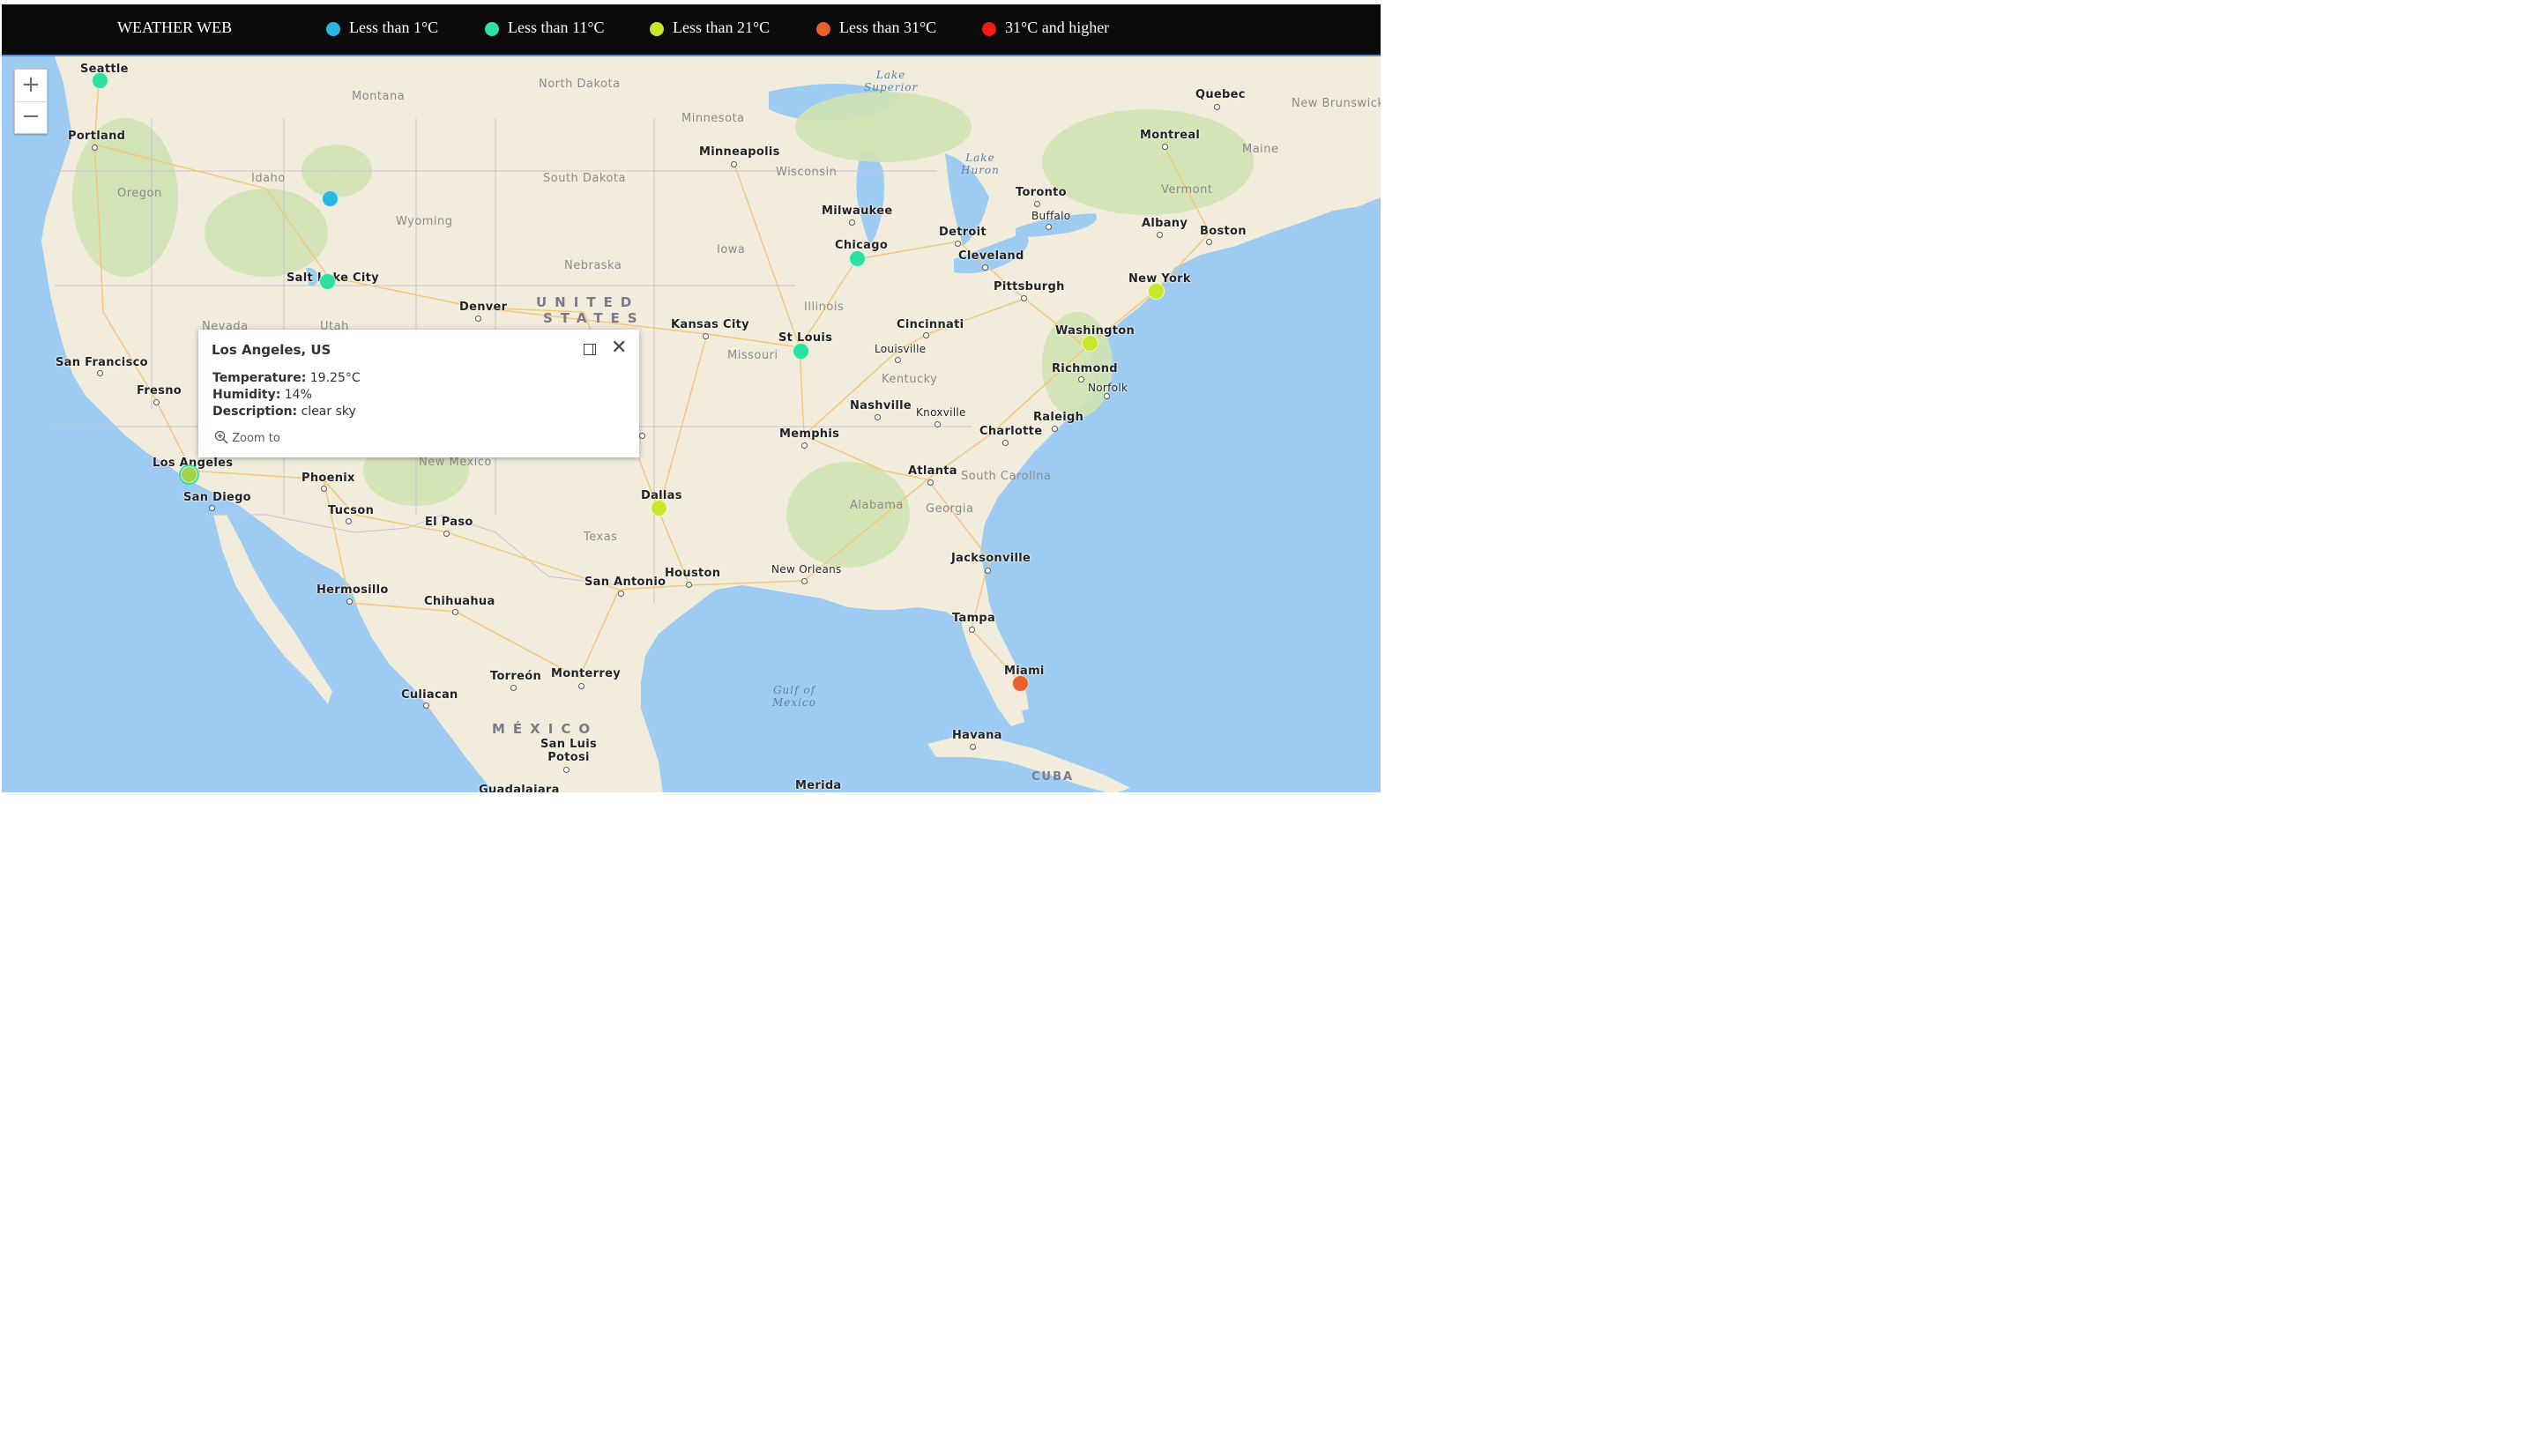  I want to click on water-label: Lake Huron, so click(980, 164).